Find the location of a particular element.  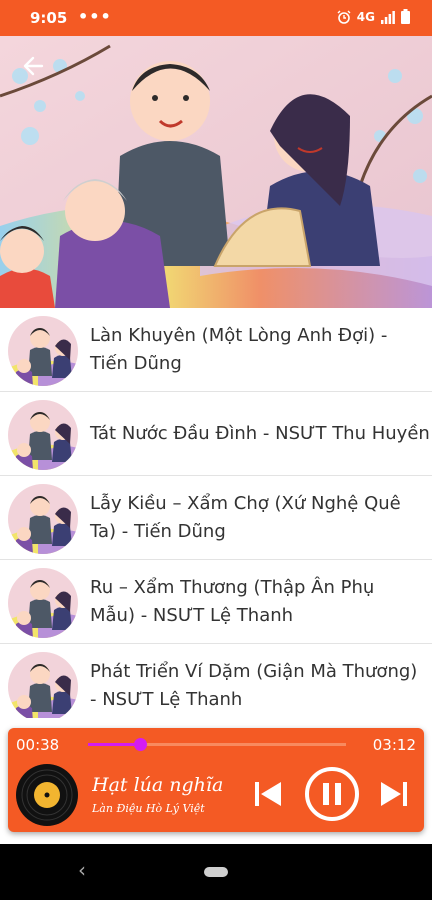

previous-icon is located at coordinates (268, 794).